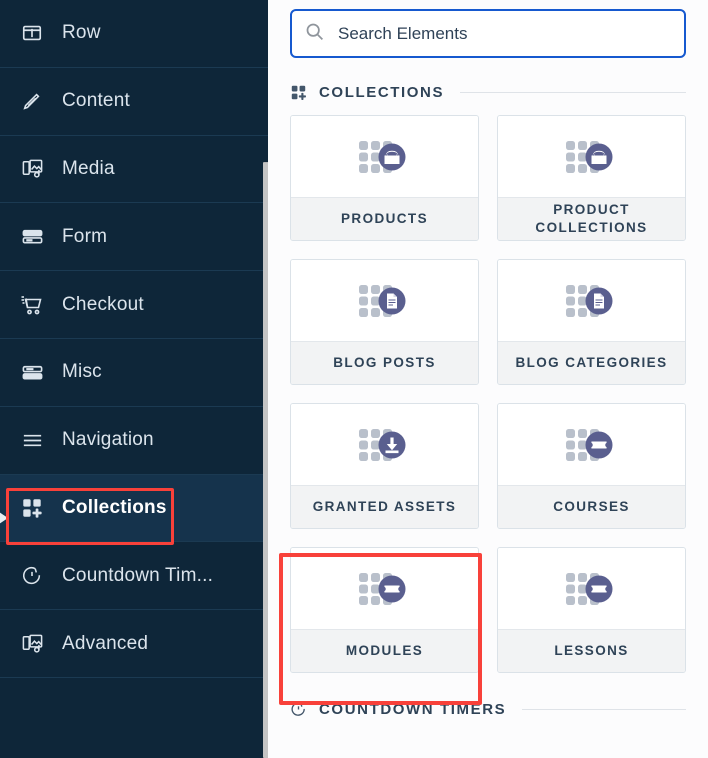  What do you see at coordinates (114, 507) in the screenshot?
I see `sidebar-item-label: Collections` at bounding box center [114, 507].